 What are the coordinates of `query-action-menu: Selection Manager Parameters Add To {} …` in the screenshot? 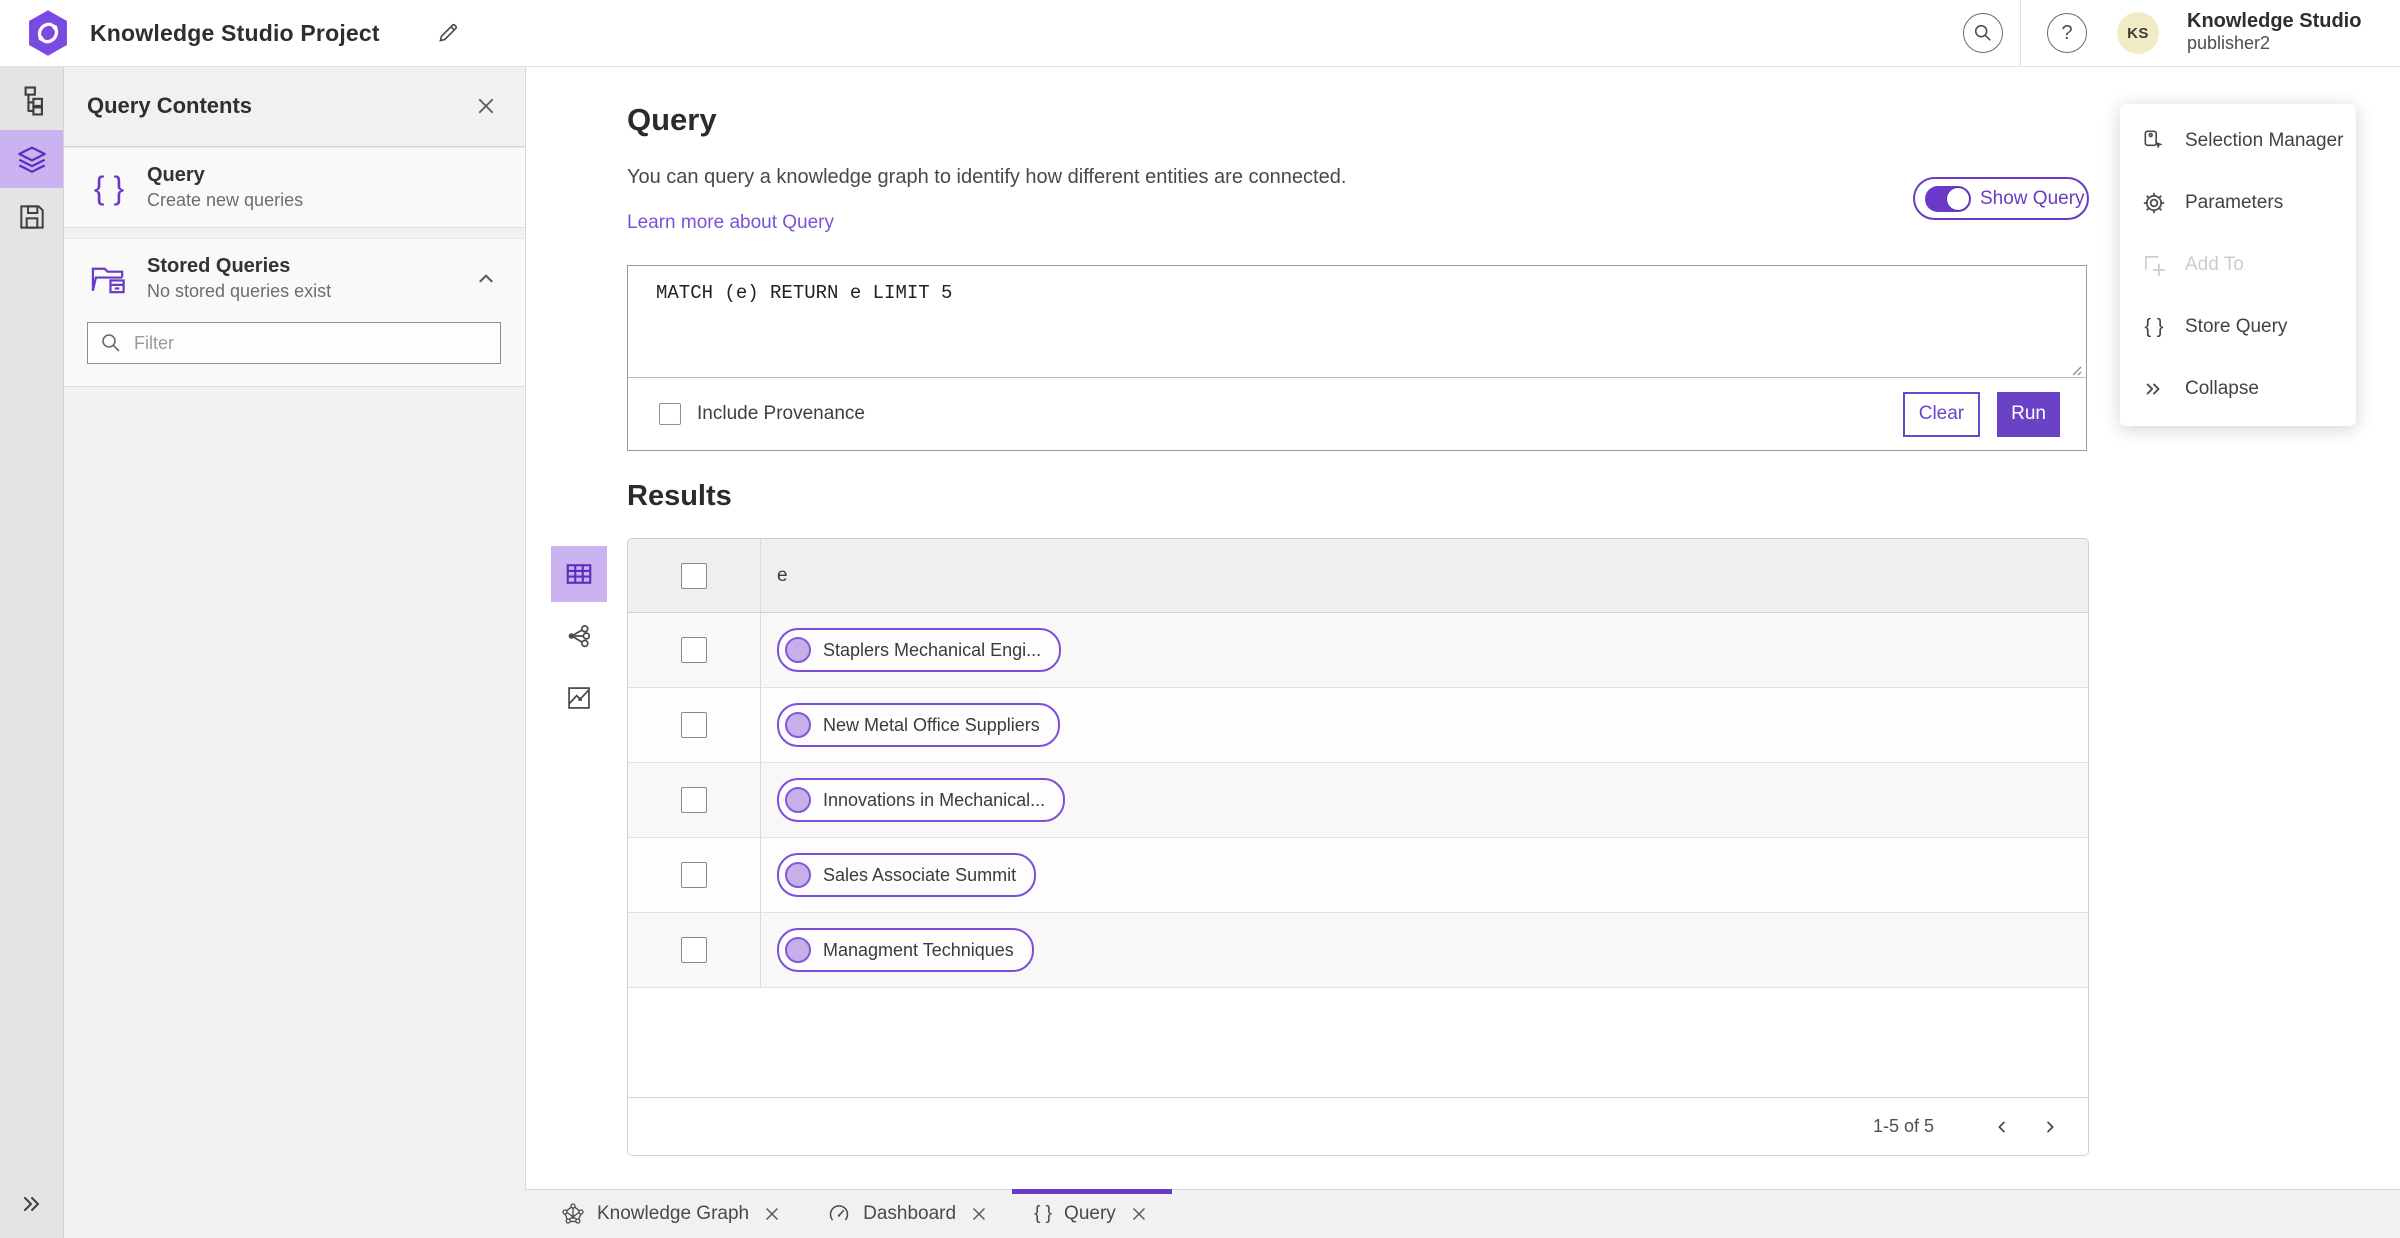 It's located at (2238, 265).